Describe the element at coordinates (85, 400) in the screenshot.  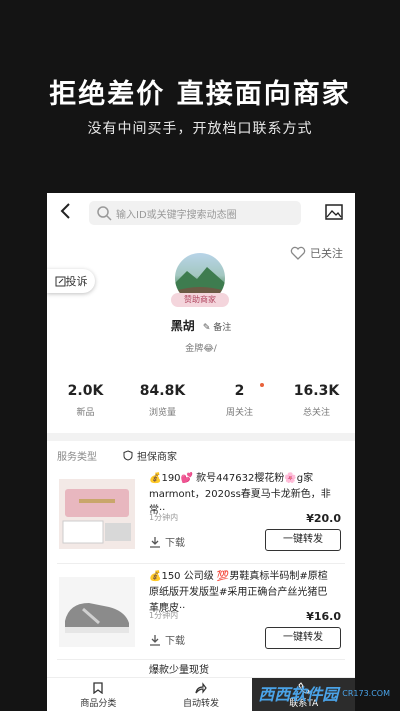
I see `stat-new-items: 2.0K 新品` at that location.